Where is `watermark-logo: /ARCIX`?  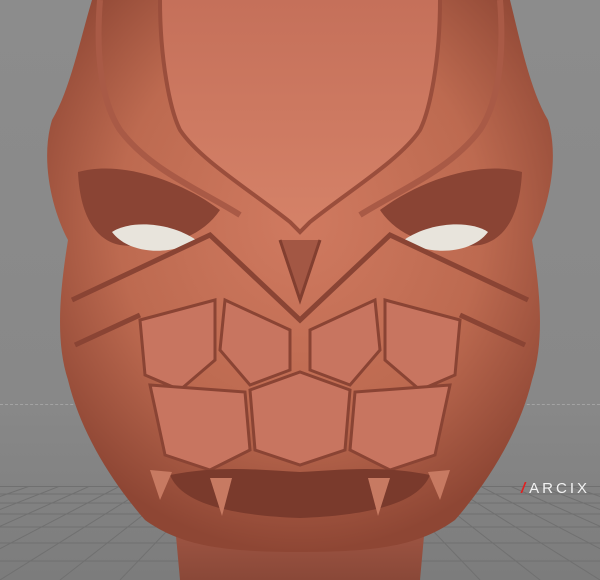 watermark-logo: /ARCIX is located at coordinates (555, 488).